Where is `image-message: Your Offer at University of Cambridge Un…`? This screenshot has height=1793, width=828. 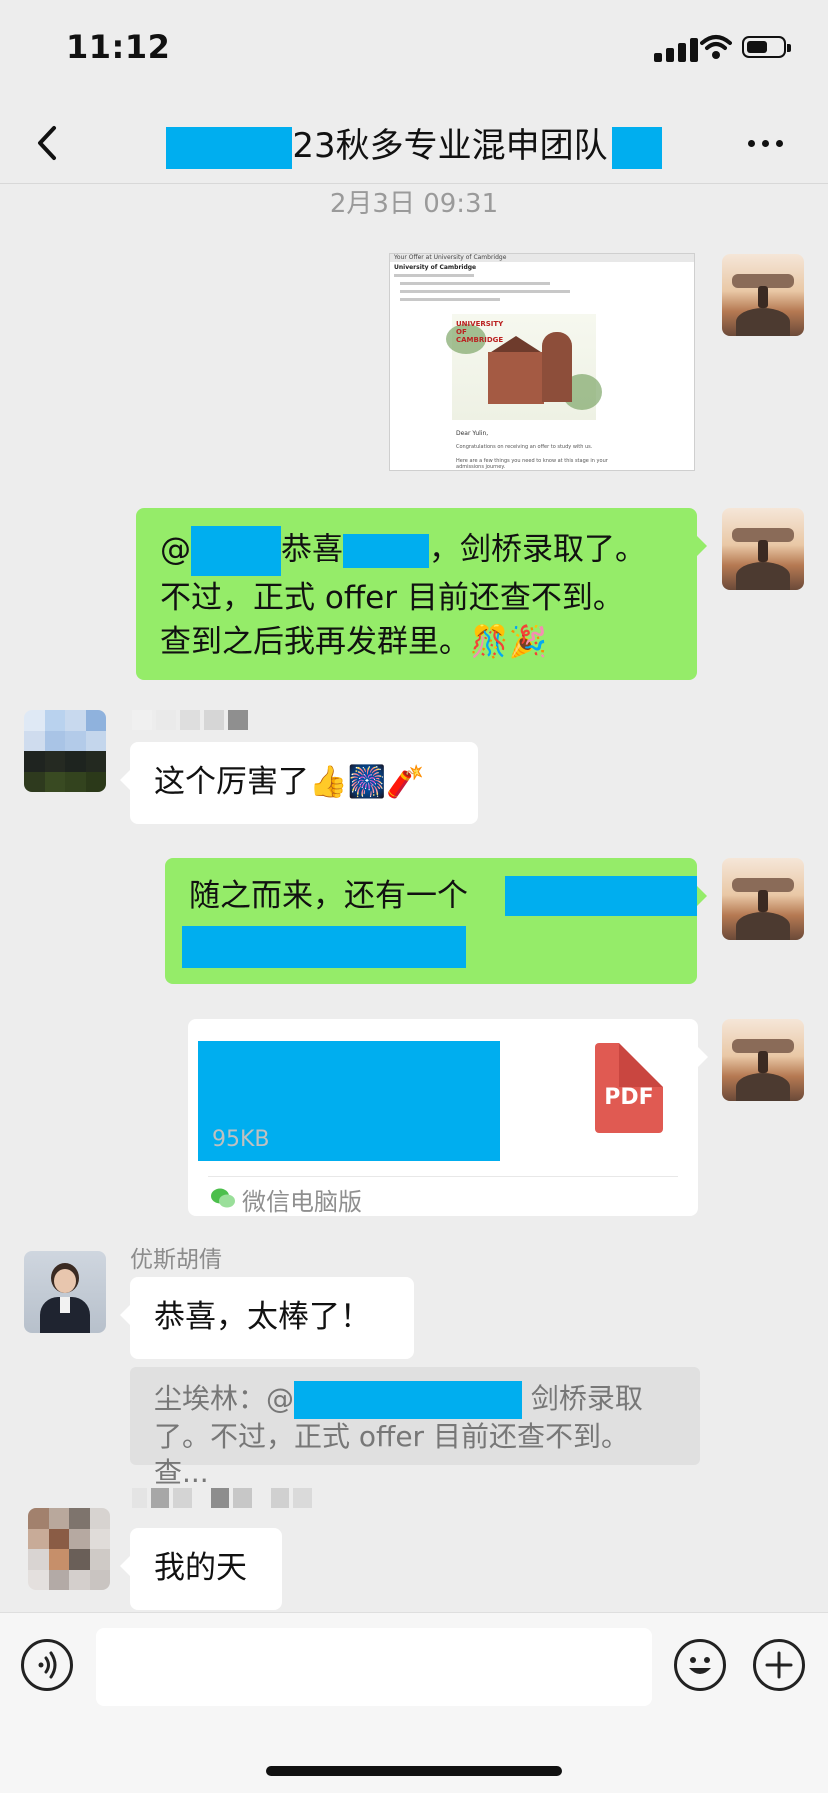
image-message: Your Offer at University of Cambridge Un… is located at coordinates (542, 362).